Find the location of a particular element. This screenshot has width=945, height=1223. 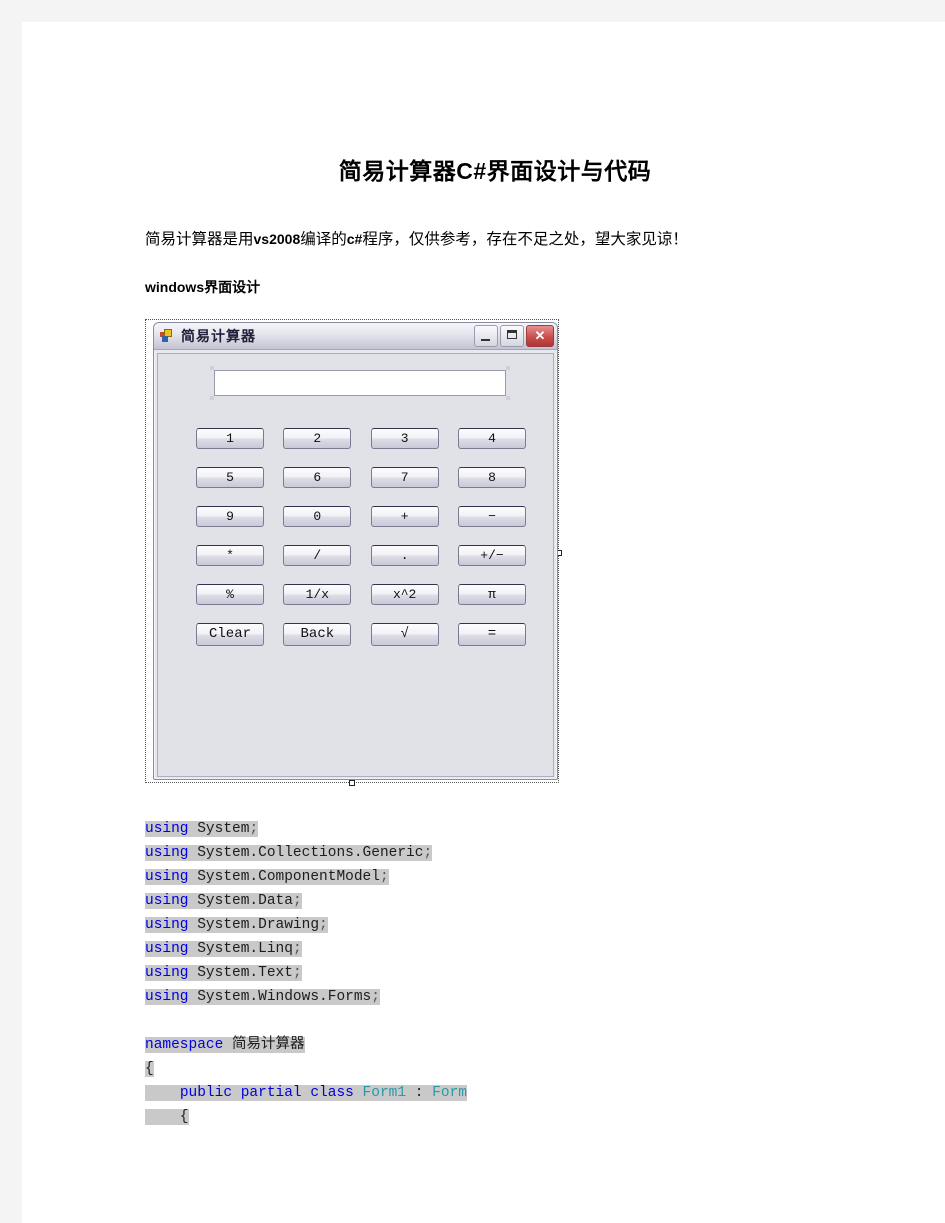

intro-bold-vs: vs2008 is located at coordinates (277, 239).